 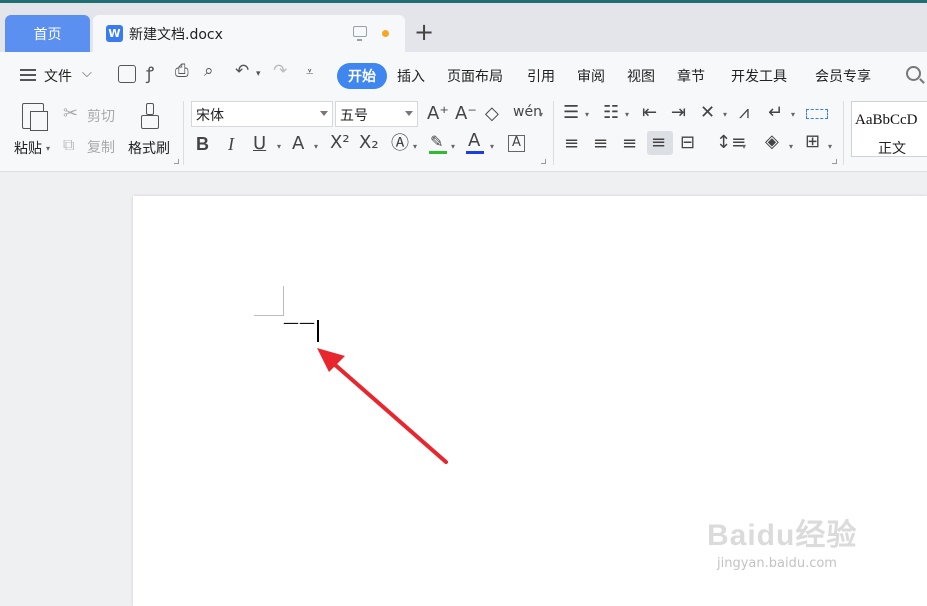 I want to click on italic-icon: I, so click(x=231, y=144).